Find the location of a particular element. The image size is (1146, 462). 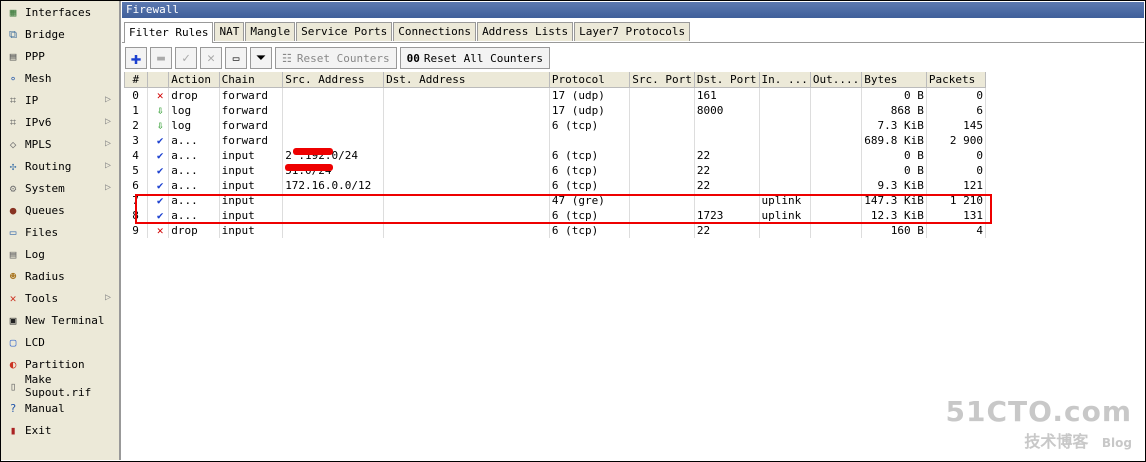

sidebar-item-mpls: ◇ MPLS ▷ is located at coordinates (60, 144).